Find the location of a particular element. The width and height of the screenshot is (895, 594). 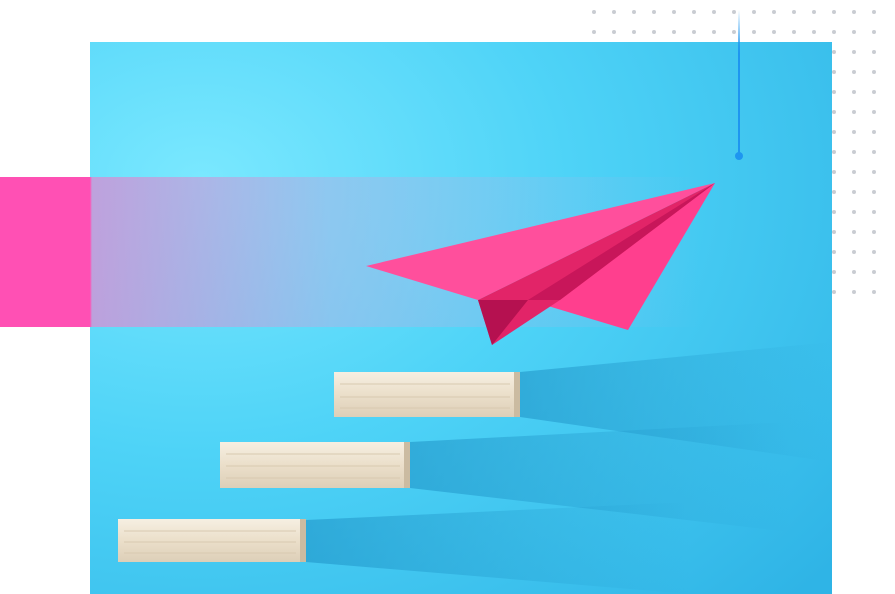

pin-dot-decoration is located at coordinates (739, 156).